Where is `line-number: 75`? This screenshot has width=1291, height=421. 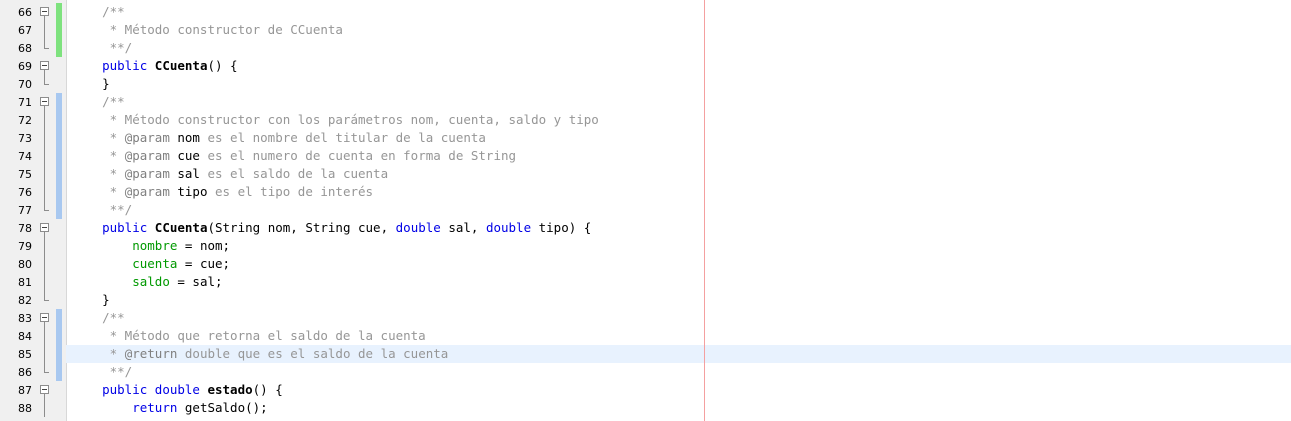
line-number: 75 is located at coordinates (25, 174).